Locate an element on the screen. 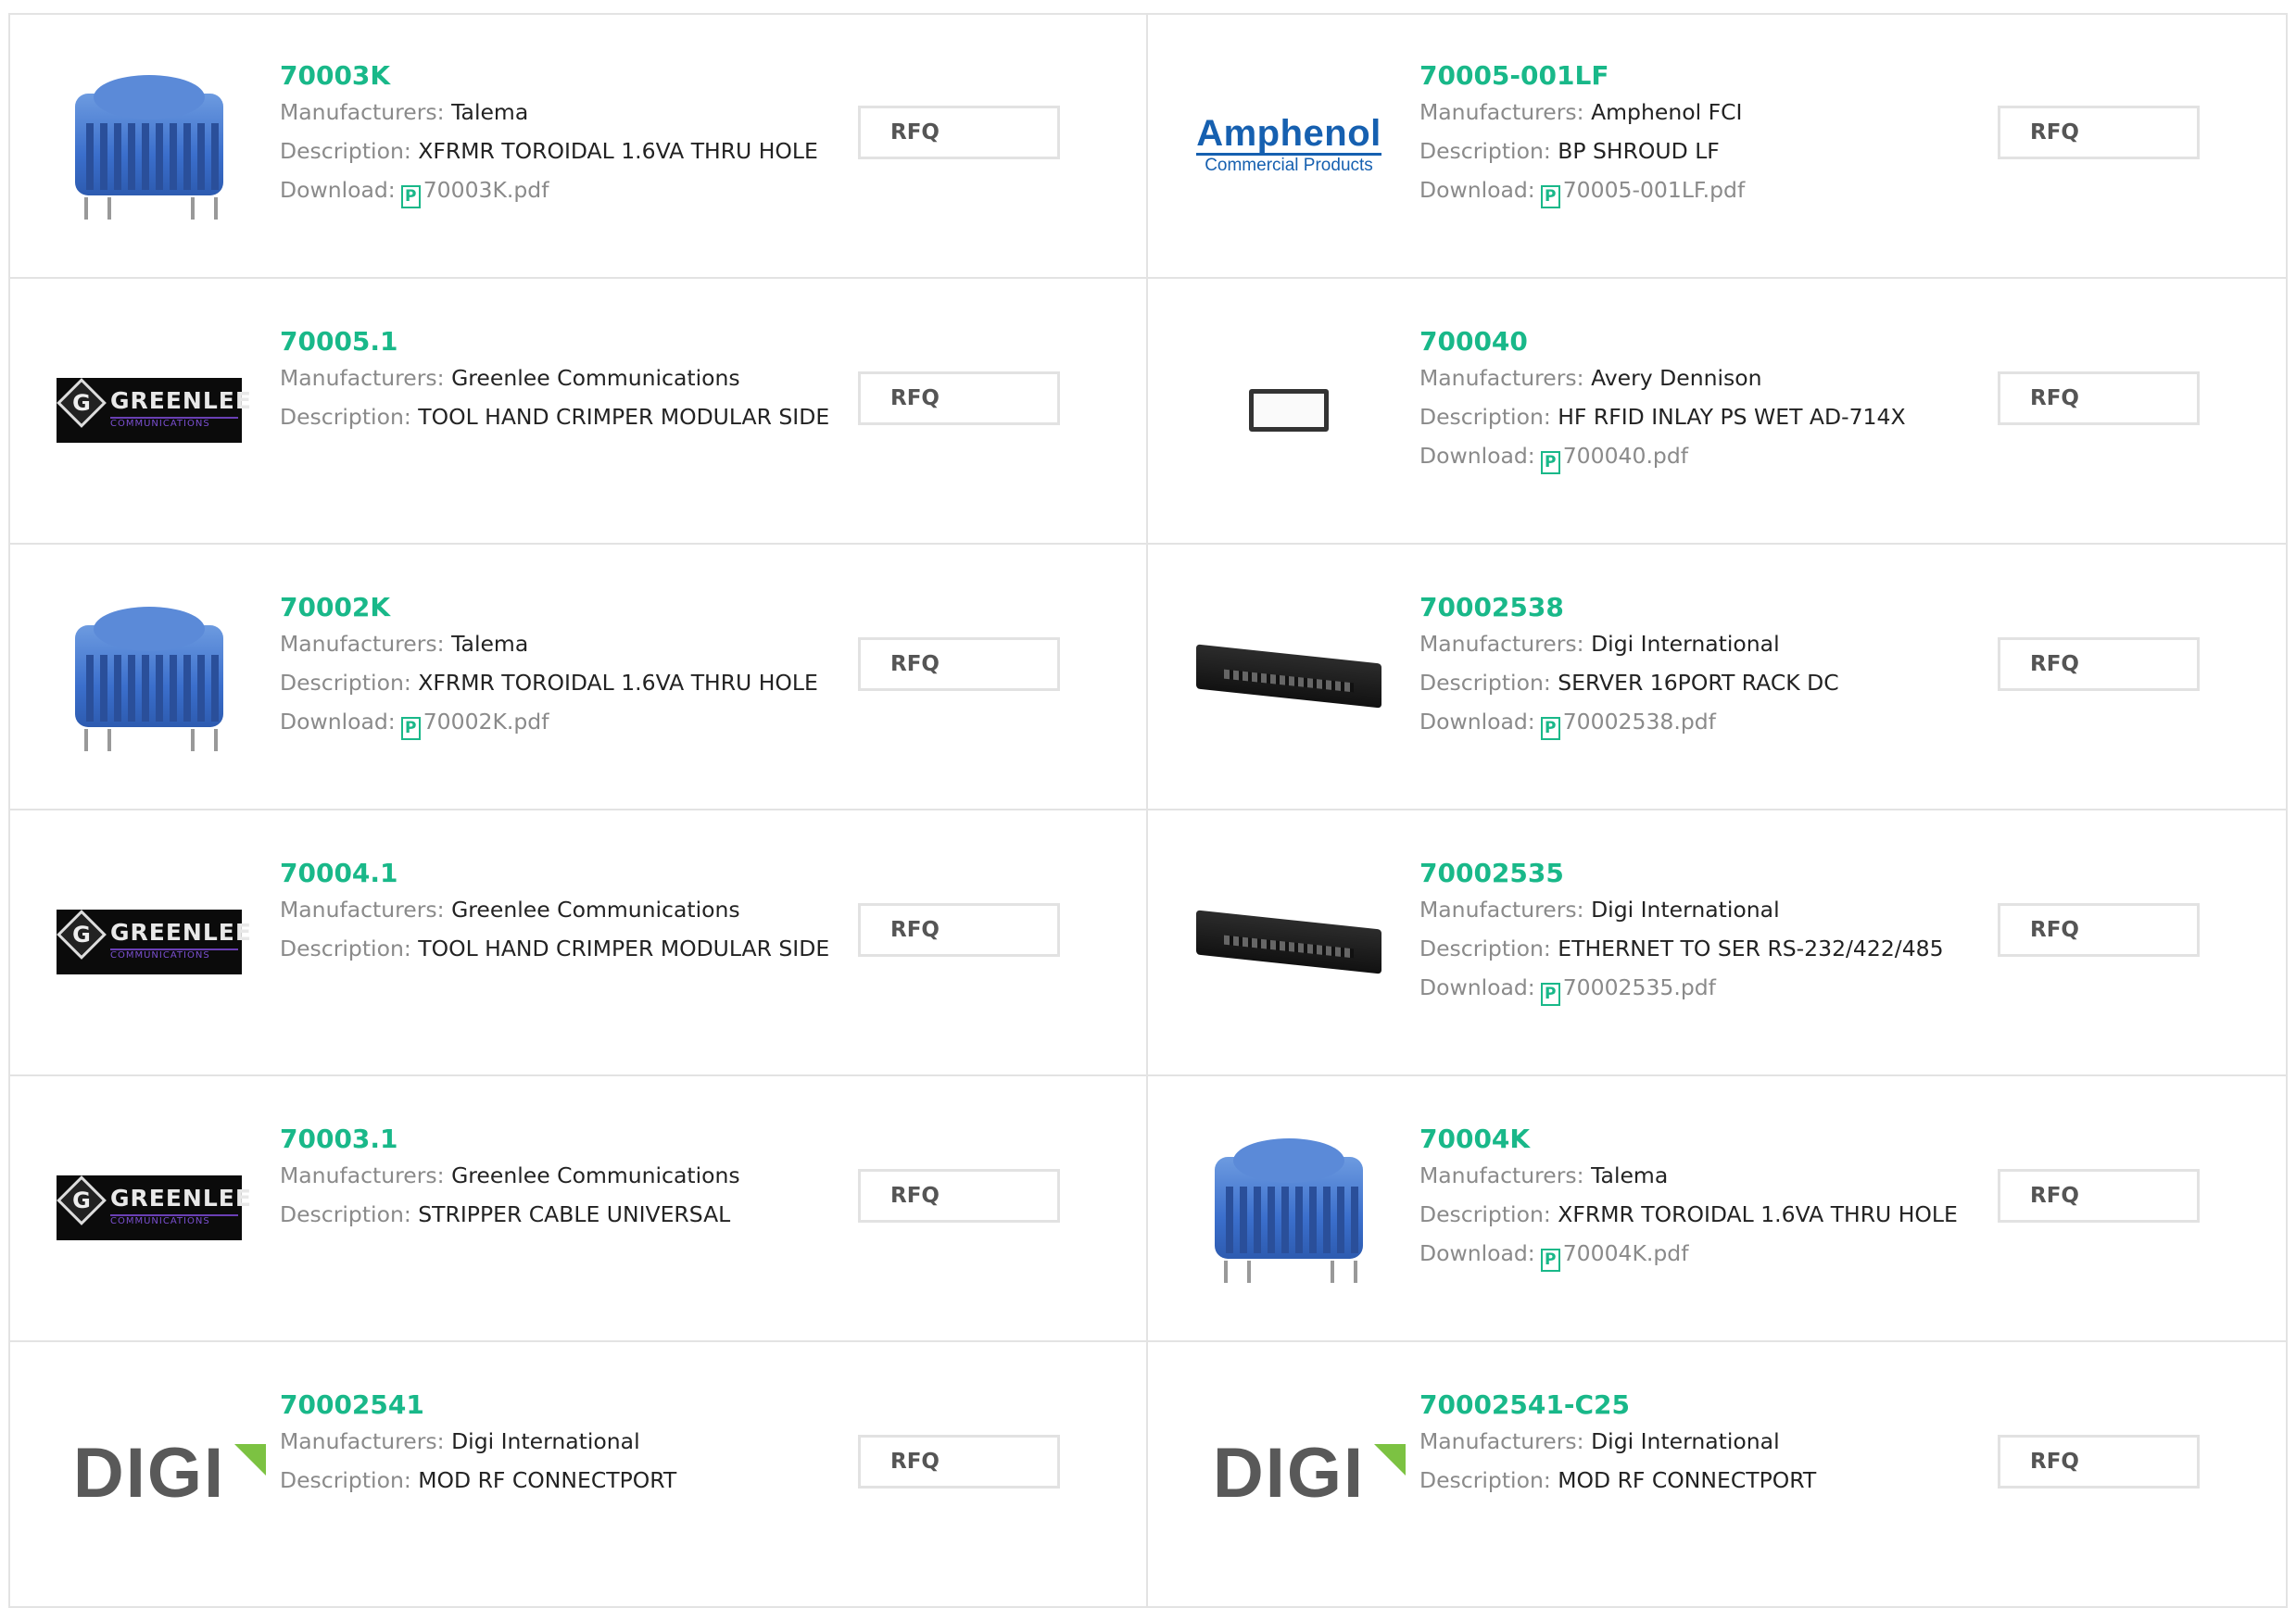  manufacturer-value: Talema is located at coordinates (490, 644).